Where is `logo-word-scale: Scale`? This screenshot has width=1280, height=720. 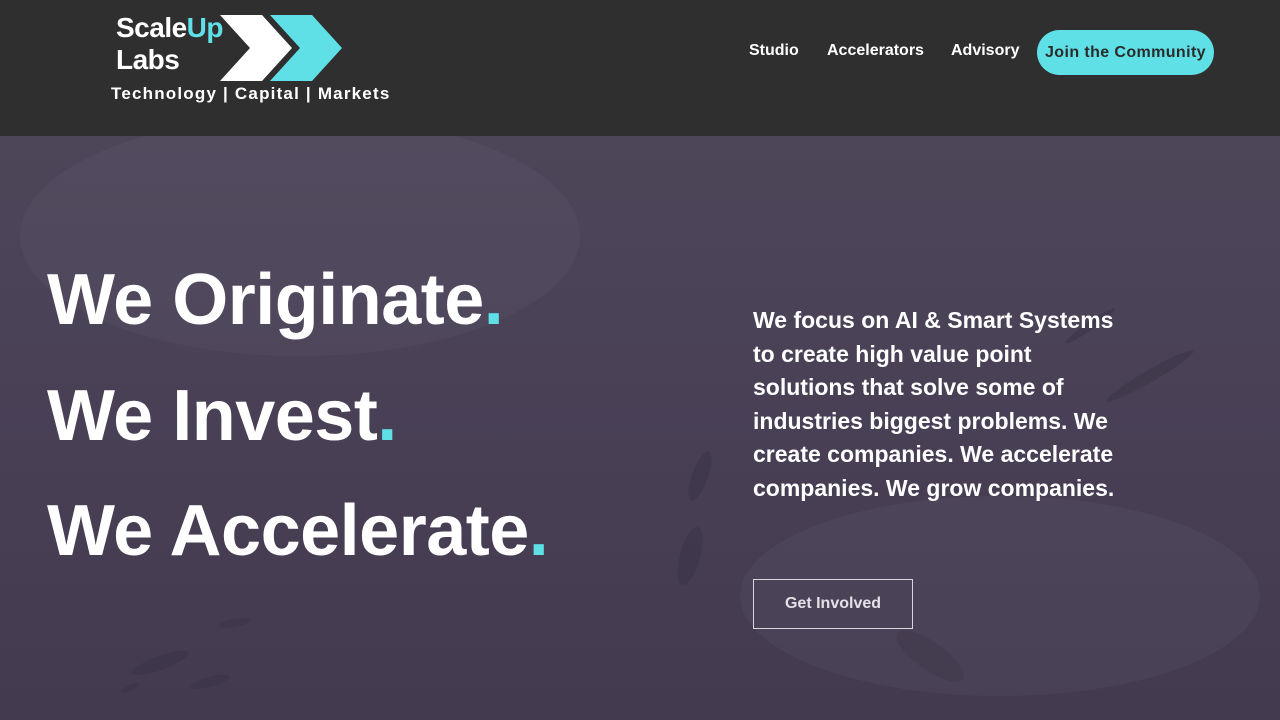
logo-word-scale: Scale is located at coordinates (151, 27).